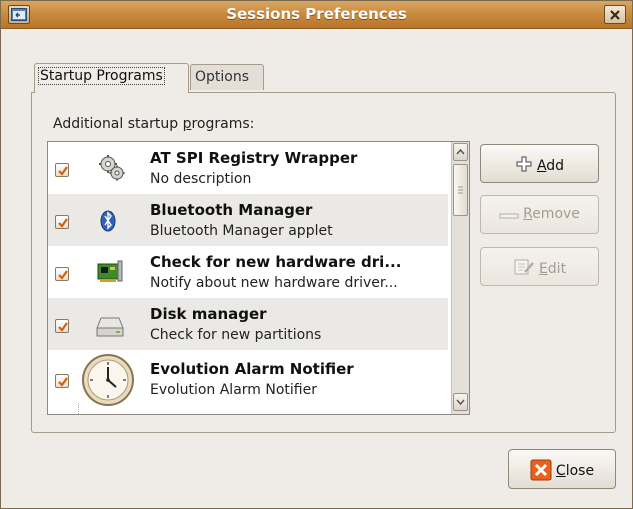  Describe the element at coordinates (524, 267) in the screenshot. I see `edit-icon` at that location.